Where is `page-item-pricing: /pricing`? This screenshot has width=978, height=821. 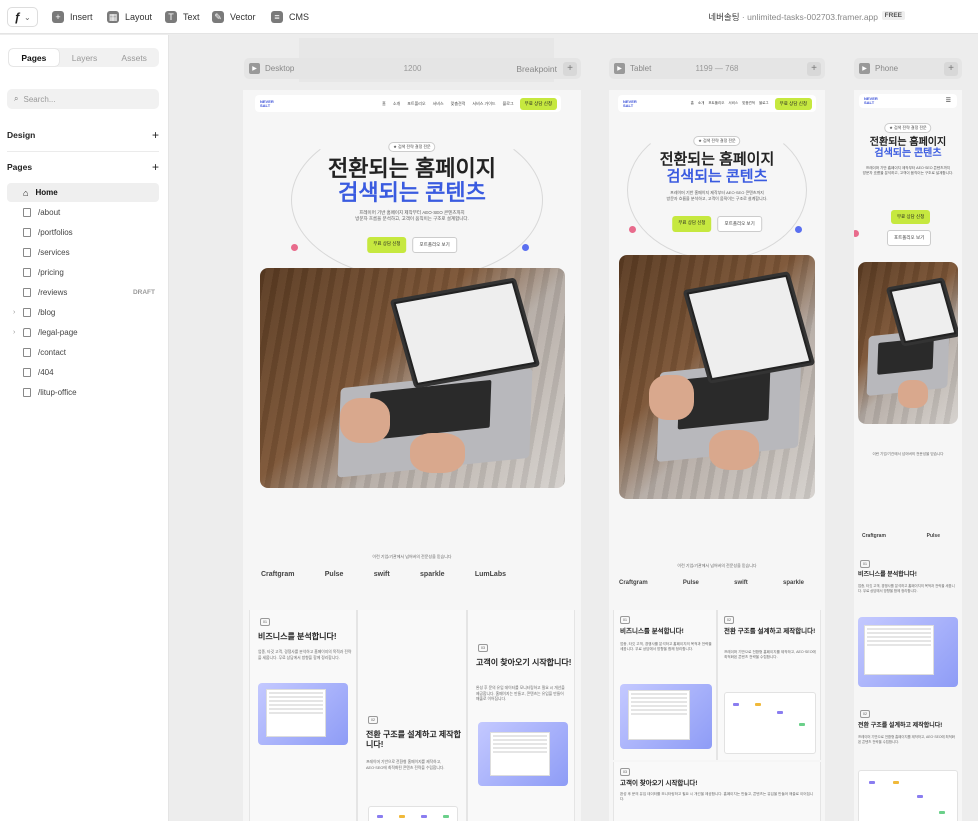 page-item-pricing: /pricing is located at coordinates (83, 272).